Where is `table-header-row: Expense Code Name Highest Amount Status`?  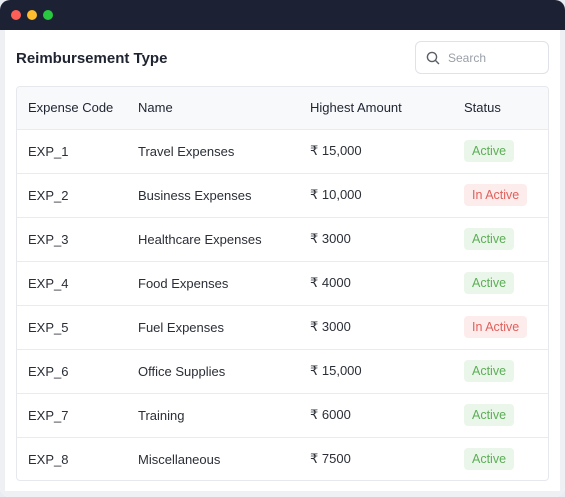 table-header-row: Expense Code Name Highest Amount Status is located at coordinates (282, 108).